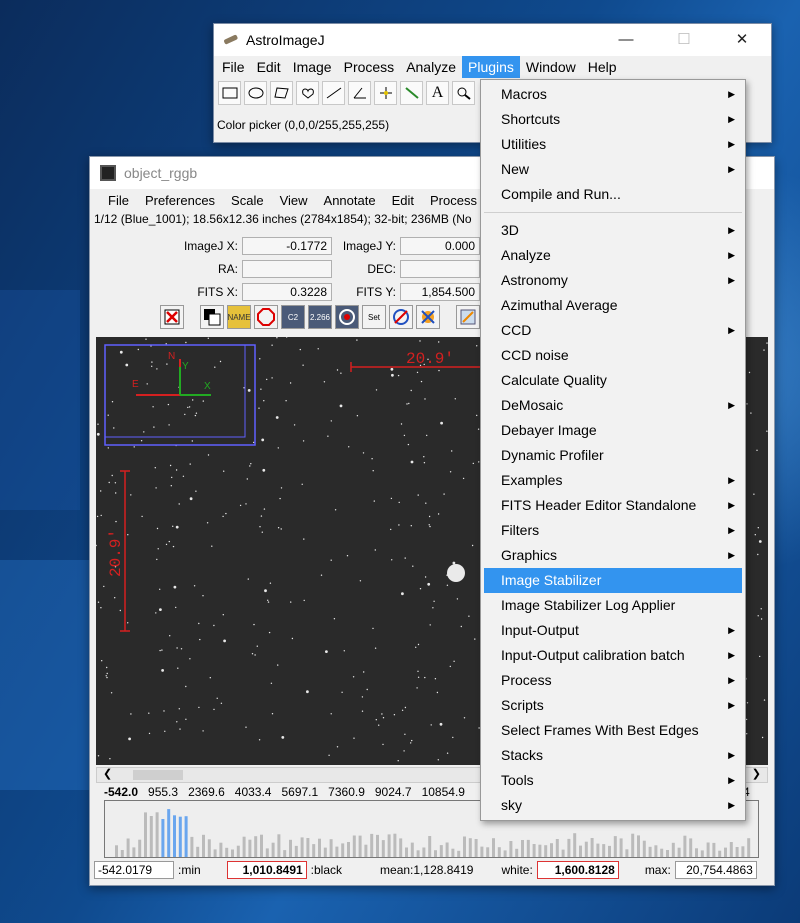 The width and height of the screenshot is (800, 923). Describe the element at coordinates (613, 305) in the screenshot. I see `plugins-menu-item: Azimuthal Average` at that location.